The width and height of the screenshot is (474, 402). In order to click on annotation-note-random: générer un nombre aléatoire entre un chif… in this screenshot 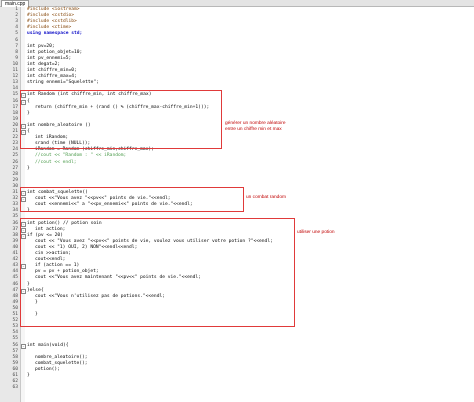, I will do `click(255, 126)`.